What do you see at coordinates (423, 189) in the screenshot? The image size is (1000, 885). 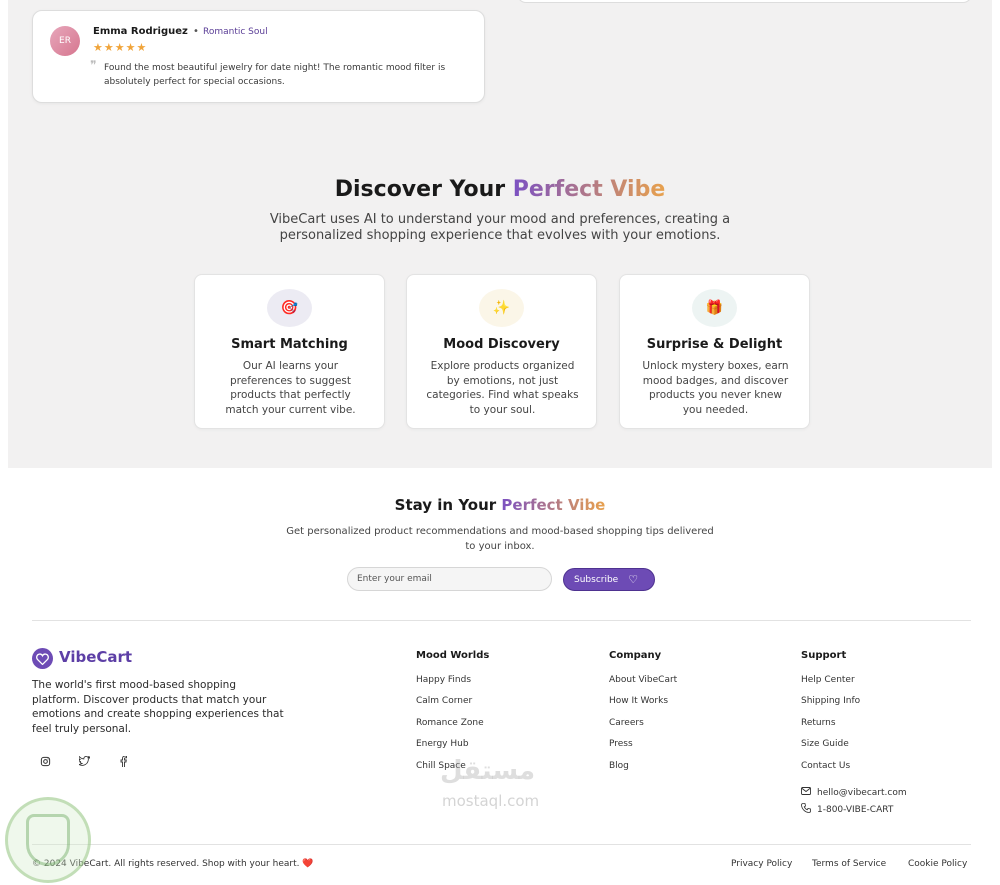 I see `title-prefix: Discover Your` at bounding box center [423, 189].